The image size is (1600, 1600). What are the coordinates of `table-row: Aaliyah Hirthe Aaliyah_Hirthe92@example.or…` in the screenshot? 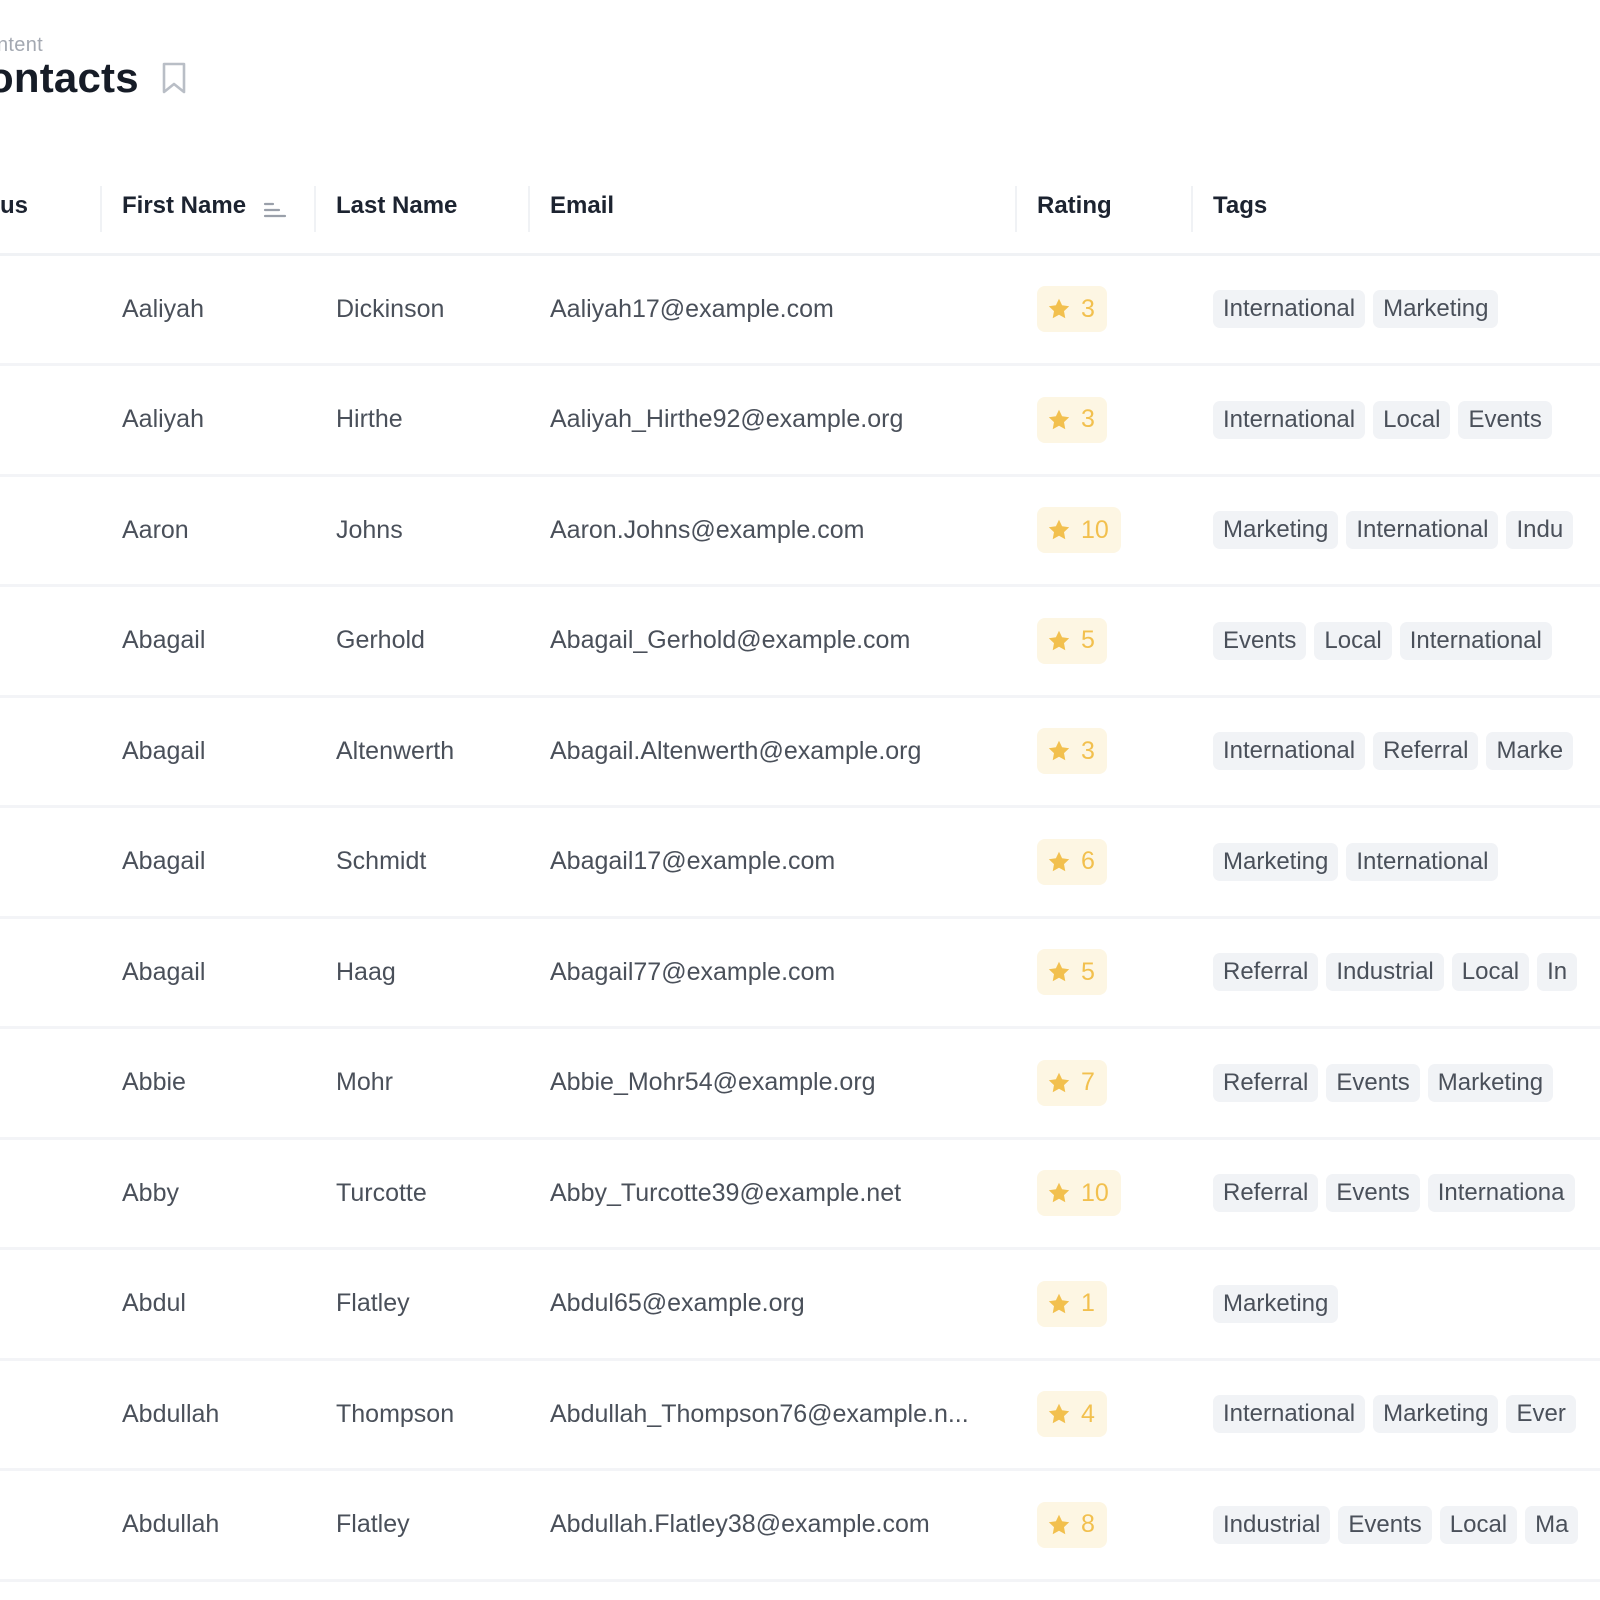 It's located at (800, 420).